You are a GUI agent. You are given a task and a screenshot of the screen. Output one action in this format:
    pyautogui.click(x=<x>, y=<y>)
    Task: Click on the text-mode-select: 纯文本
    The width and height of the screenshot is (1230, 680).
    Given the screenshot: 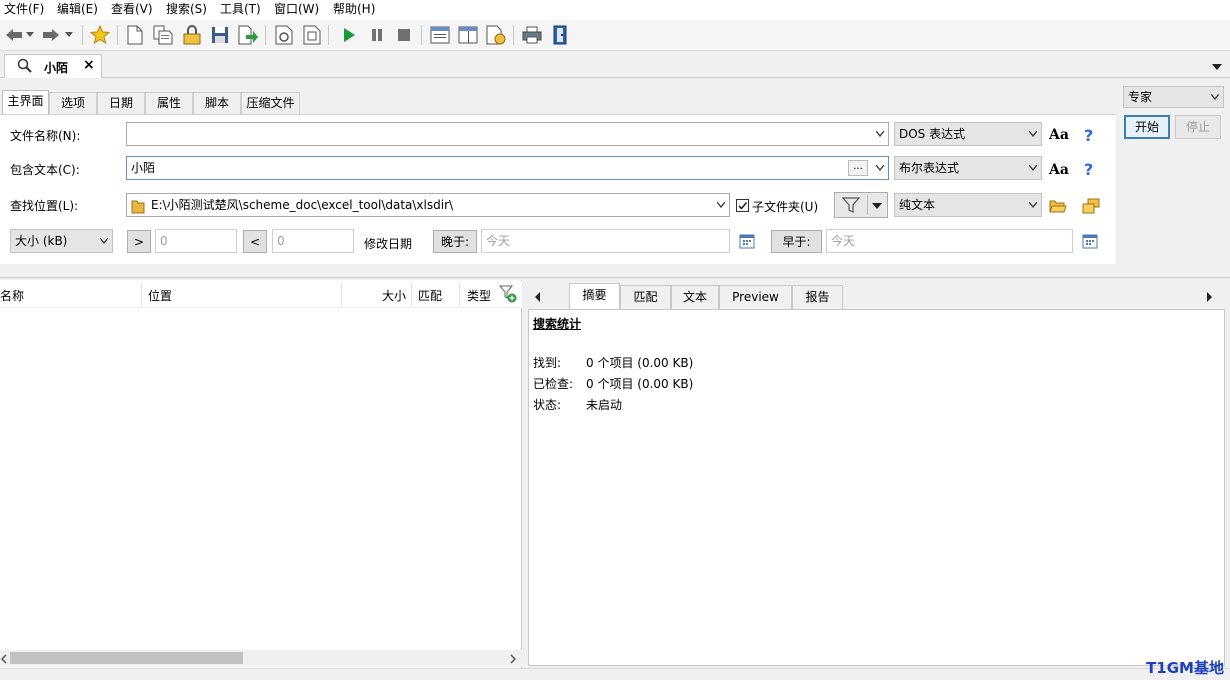 What is the action you would take?
    pyautogui.click(x=968, y=205)
    